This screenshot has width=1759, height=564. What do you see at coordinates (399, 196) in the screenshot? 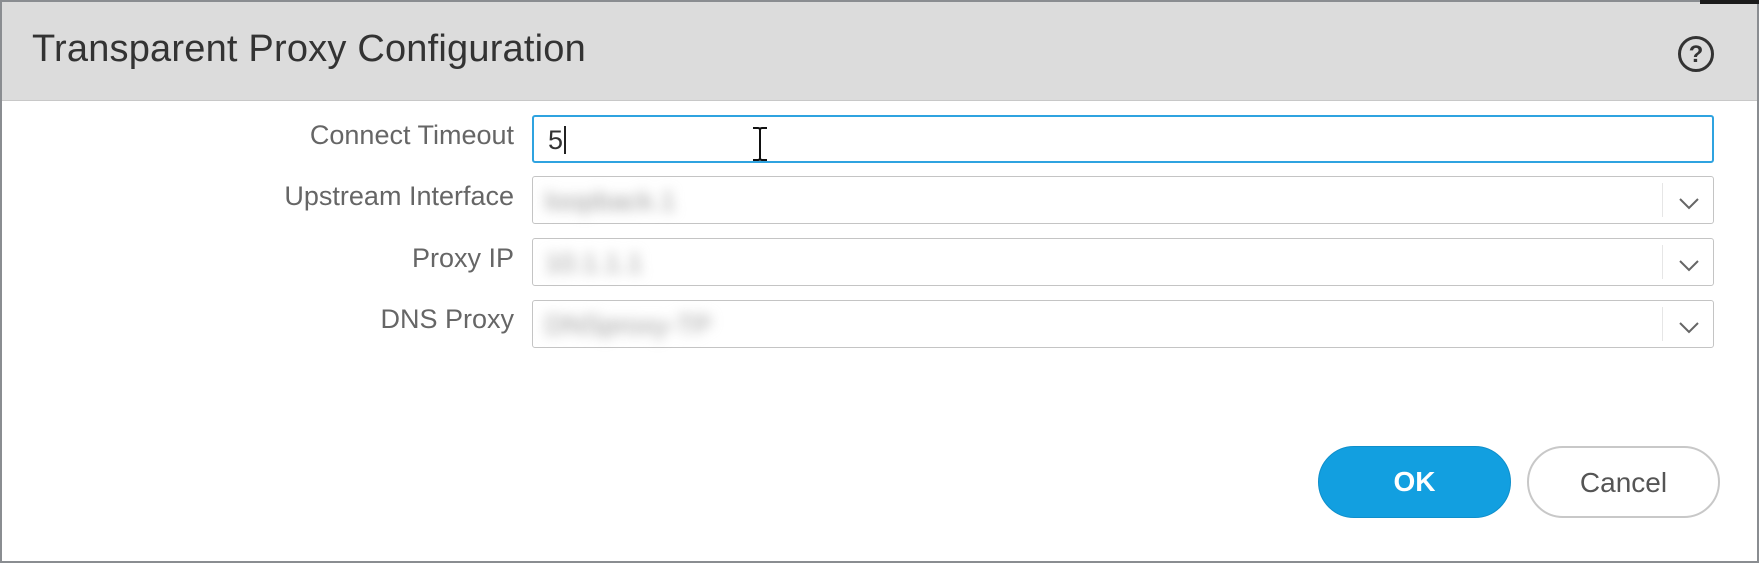
I see `upstream-interface-label: Upstream Interface` at bounding box center [399, 196].